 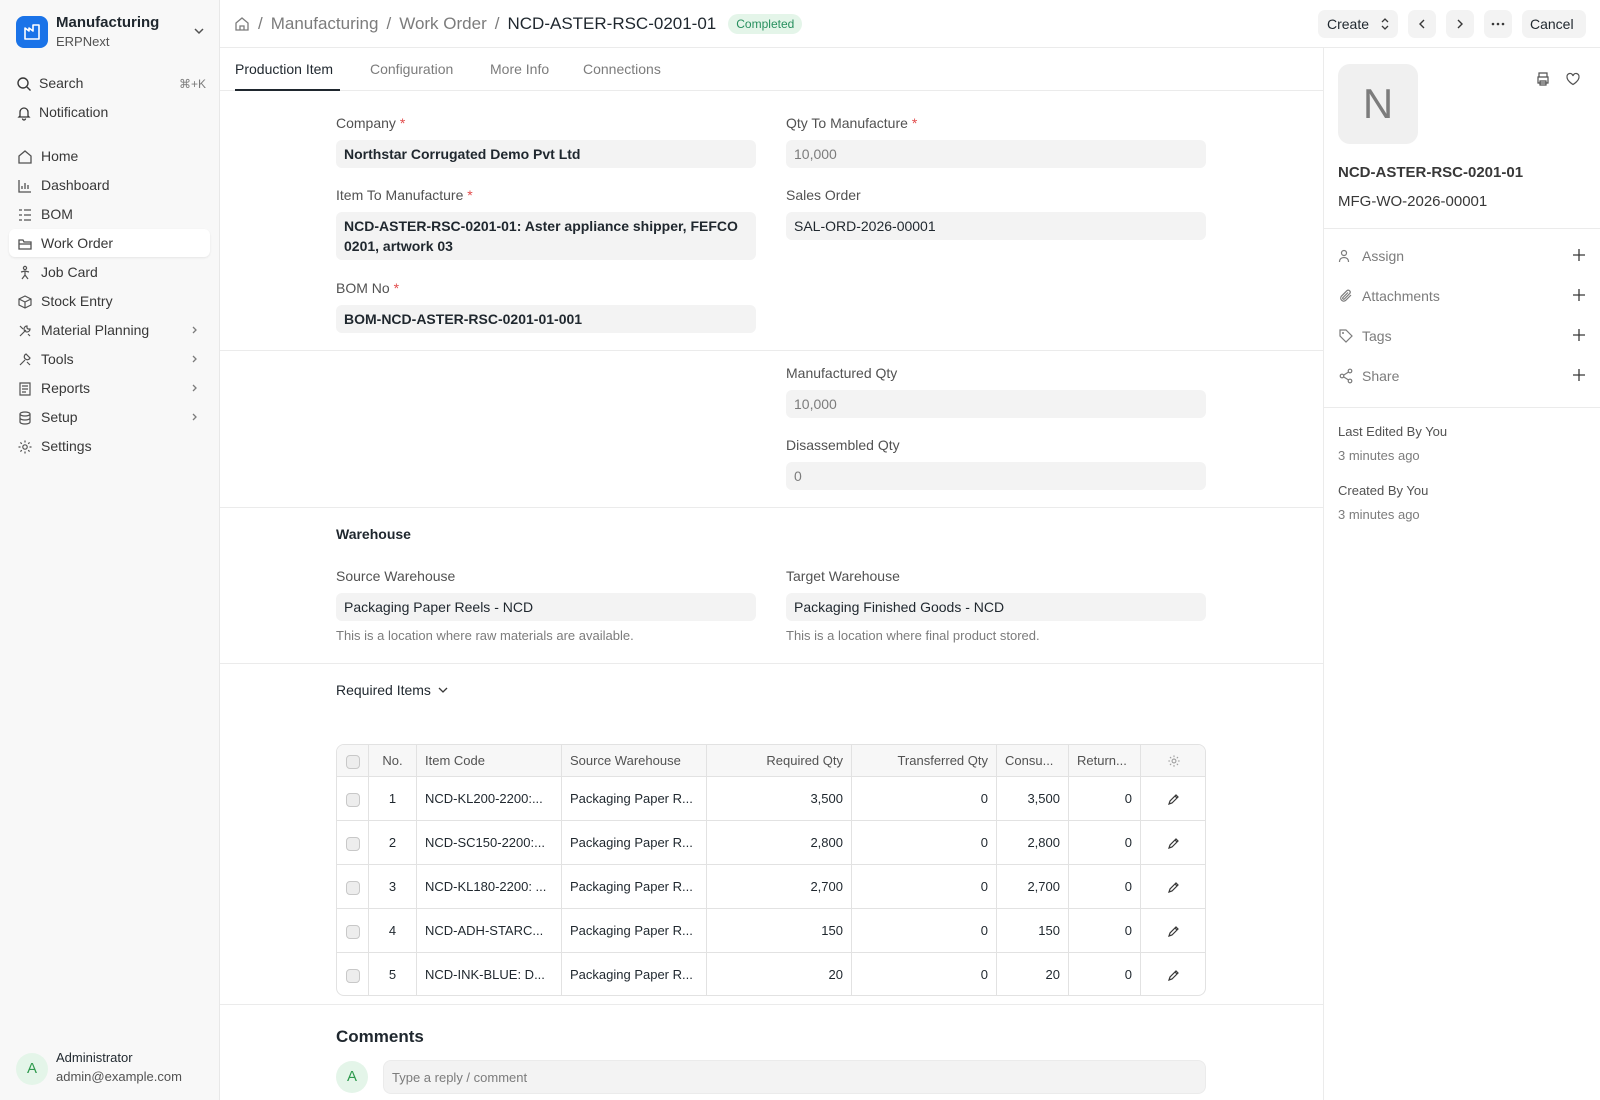 I want to click on tab-connections: Connections, so click(x=622, y=69).